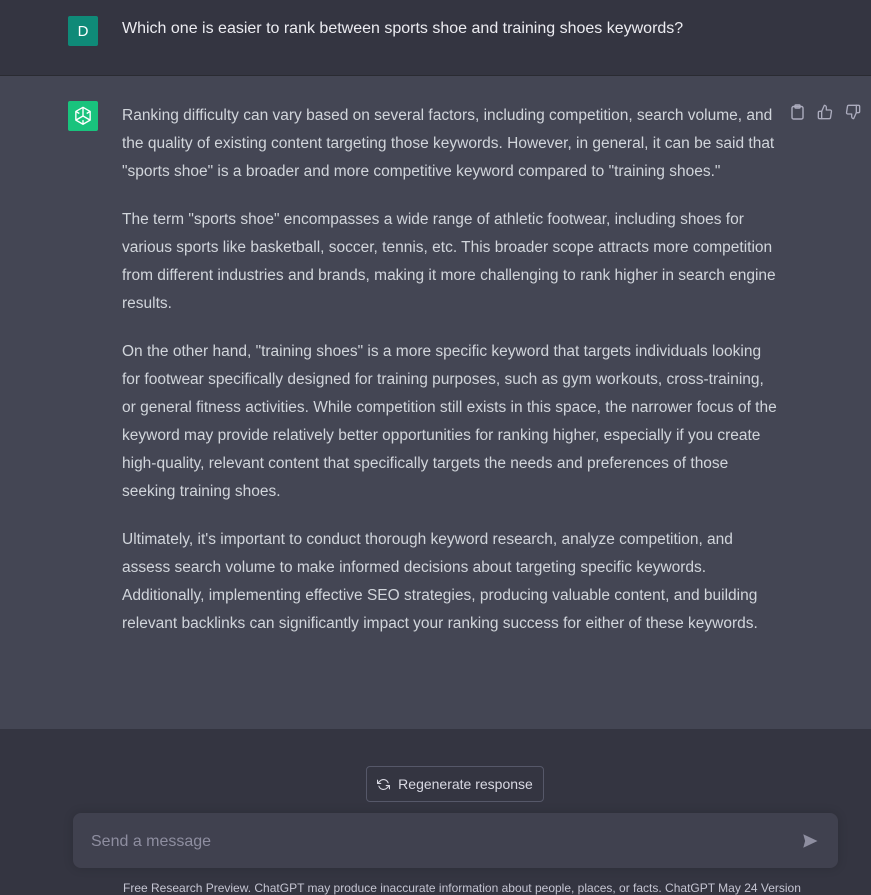  Describe the element at coordinates (83, 31) in the screenshot. I see `user-avatar: D` at that location.